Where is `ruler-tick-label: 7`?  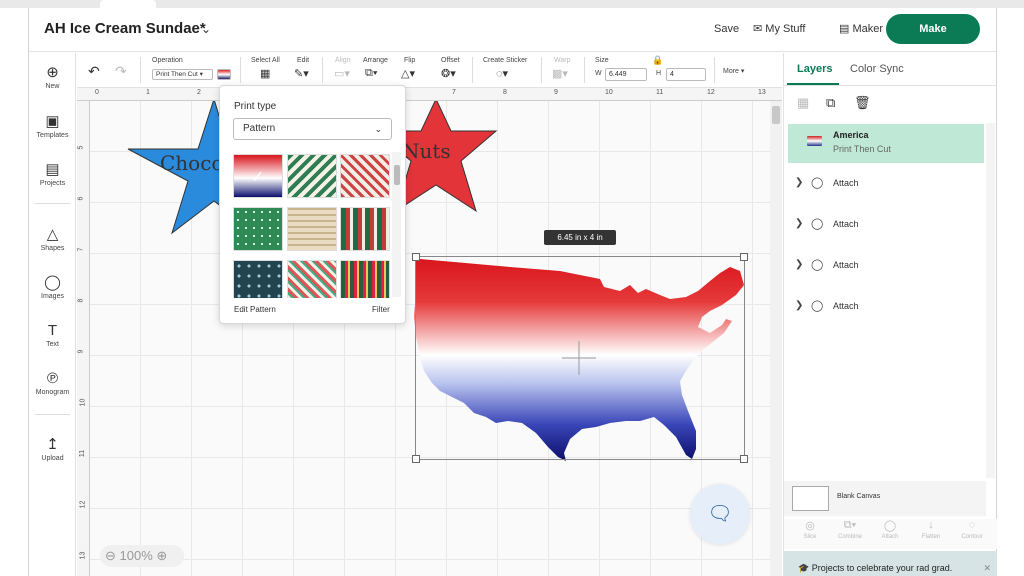
ruler-tick-label: 7 is located at coordinates (81, 249).